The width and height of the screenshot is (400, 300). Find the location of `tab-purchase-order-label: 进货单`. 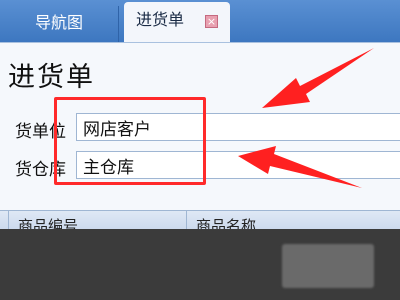

tab-purchase-order-label: 进货单 is located at coordinates (160, 19).